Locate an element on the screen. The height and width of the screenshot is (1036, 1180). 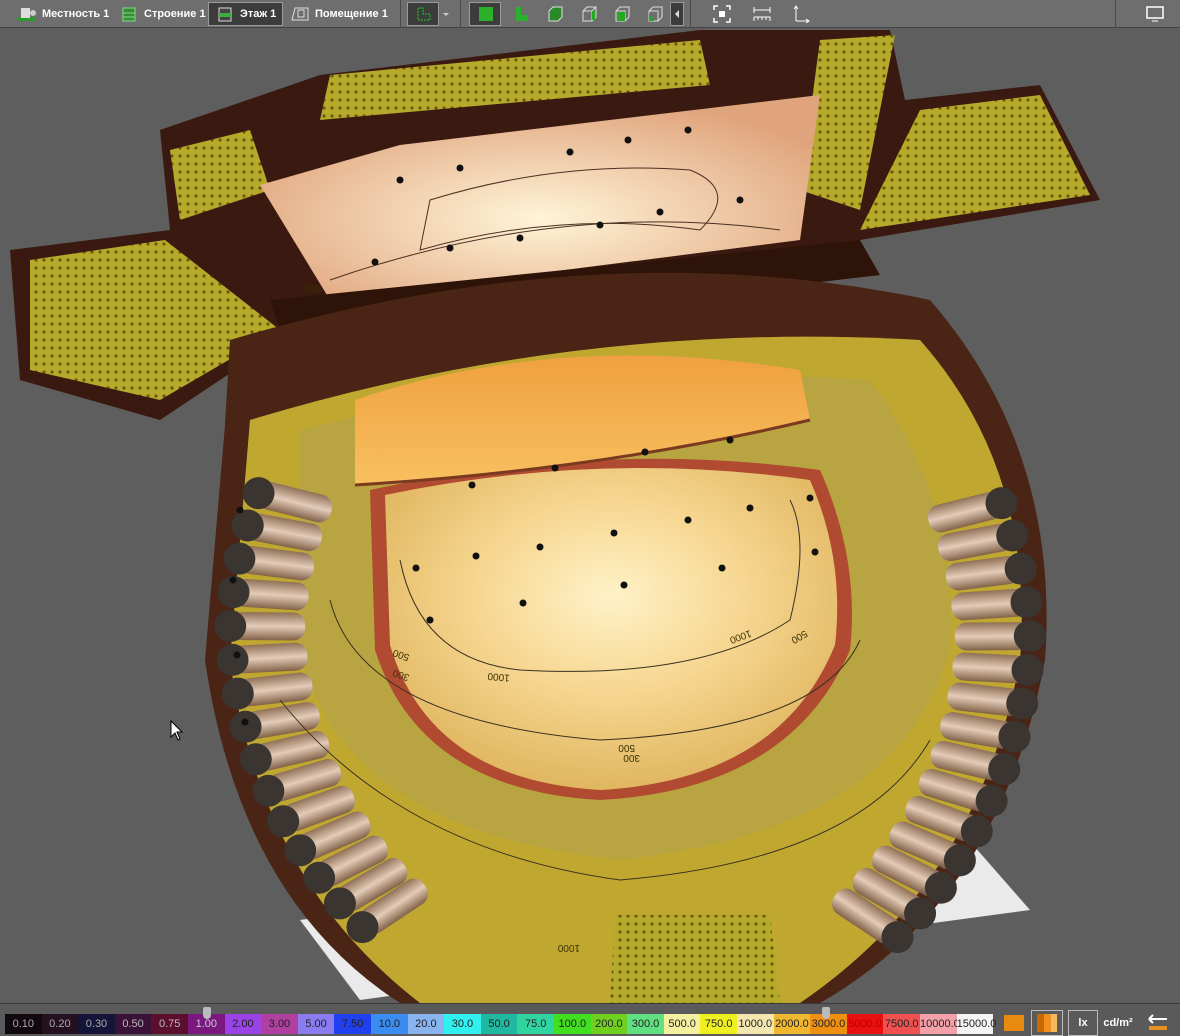
legend-cell: 7.50 is located at coordinates (352, 1024).